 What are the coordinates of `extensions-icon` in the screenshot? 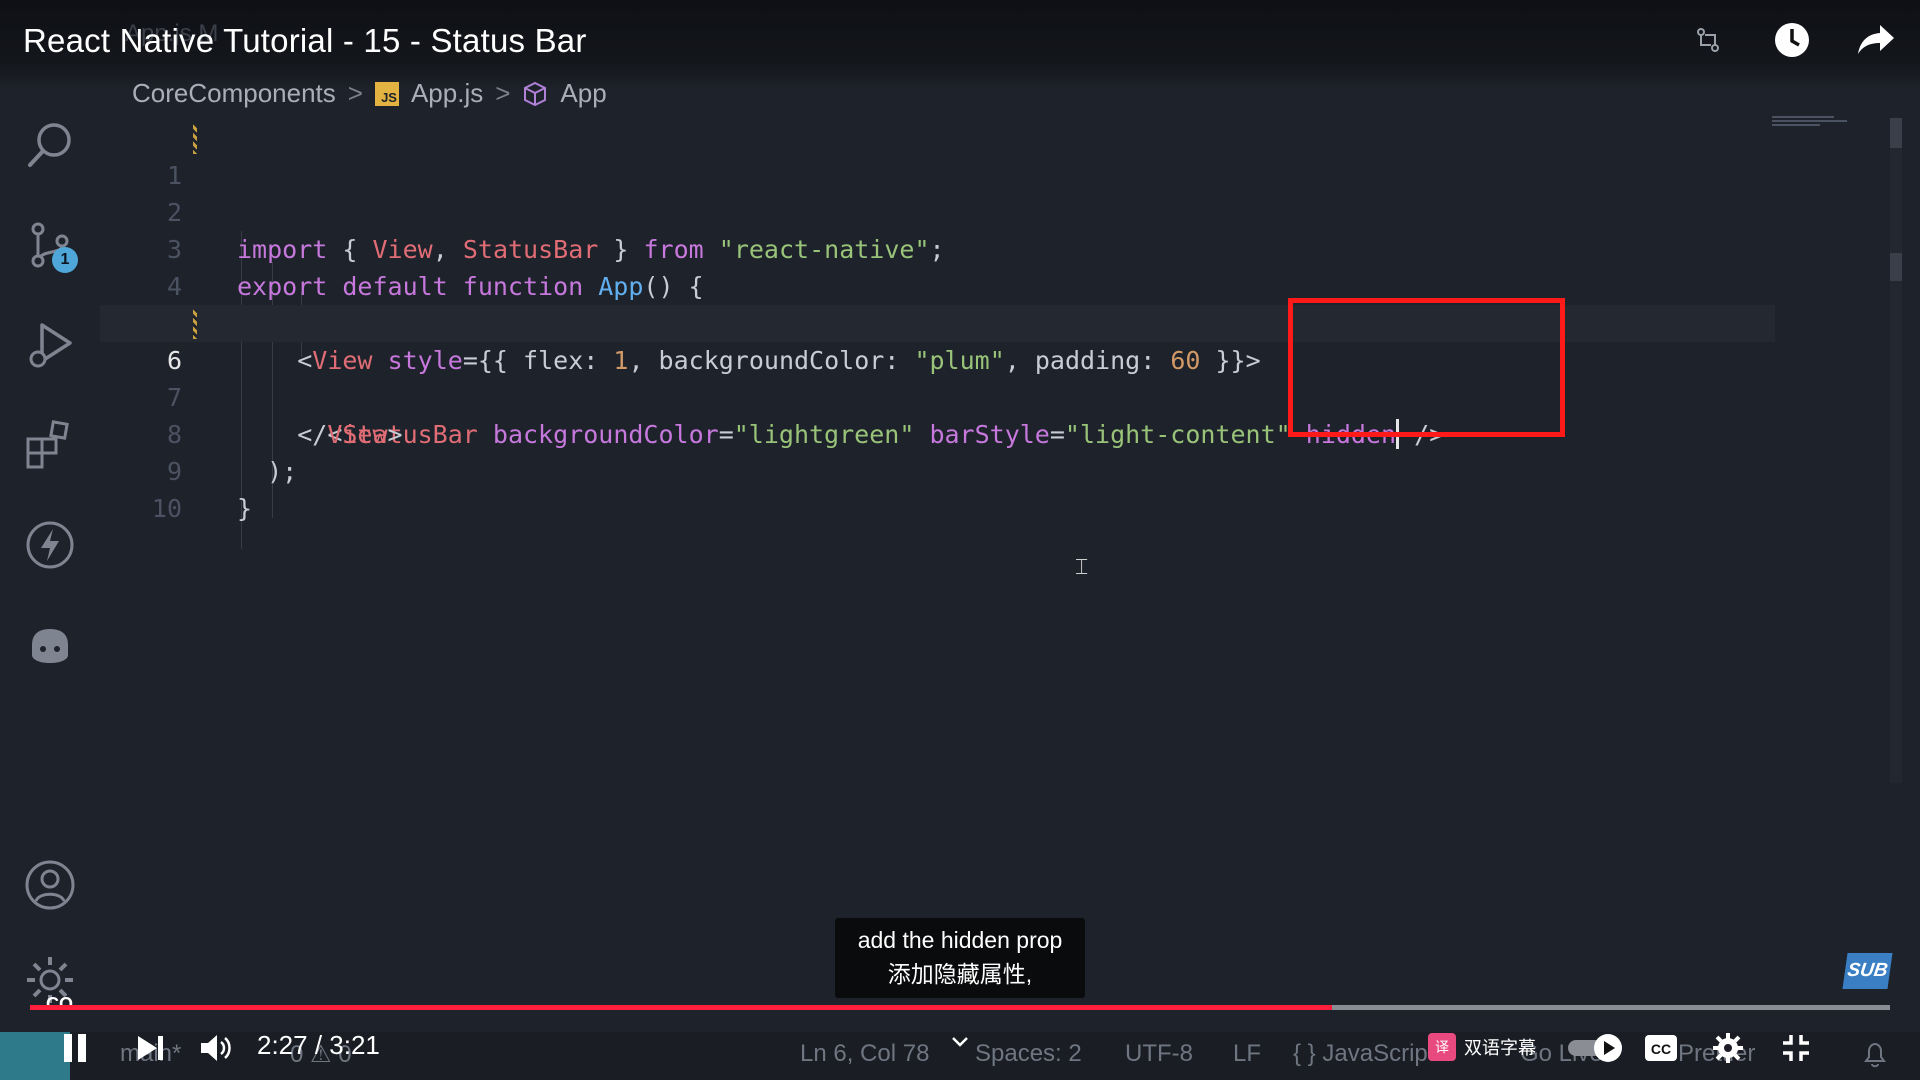 It's located at (50, 445).